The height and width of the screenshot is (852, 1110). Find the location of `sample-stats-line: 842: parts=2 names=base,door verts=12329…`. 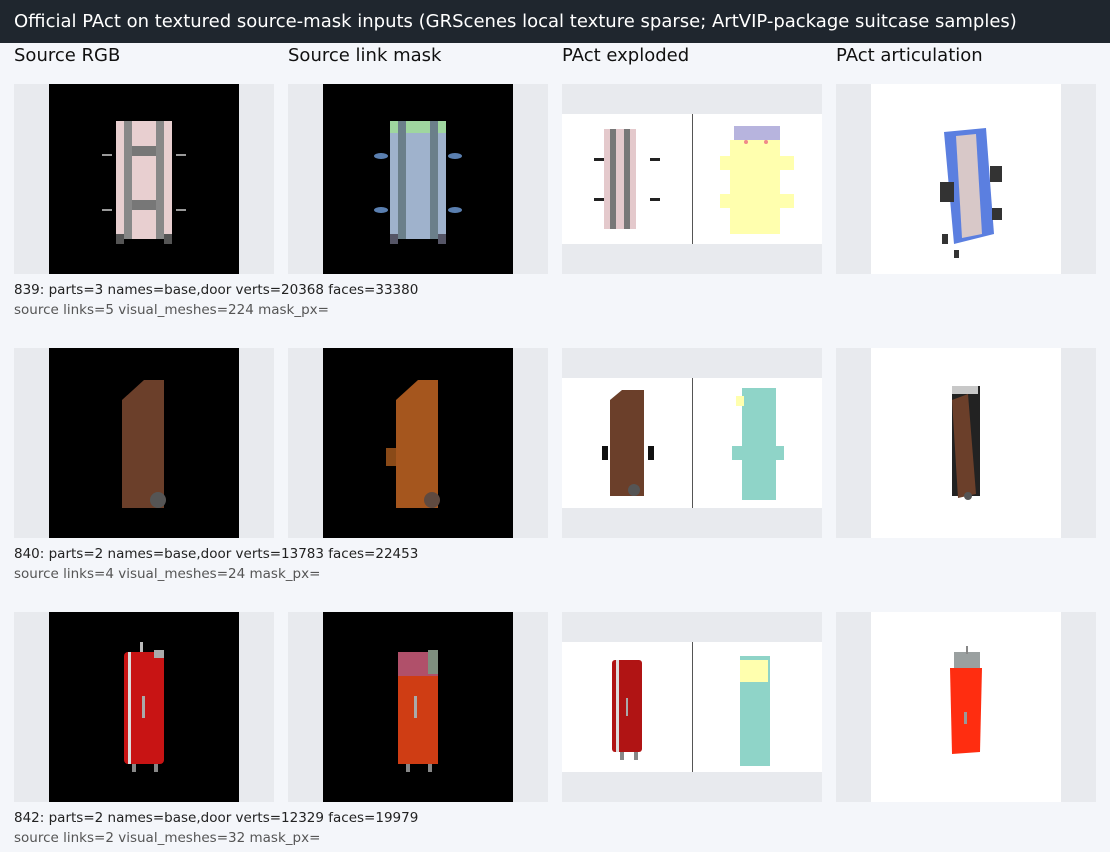

sample-stats-line: 842: parts=2 names=base,door verts=12329… is located at coordinates (216, 818).